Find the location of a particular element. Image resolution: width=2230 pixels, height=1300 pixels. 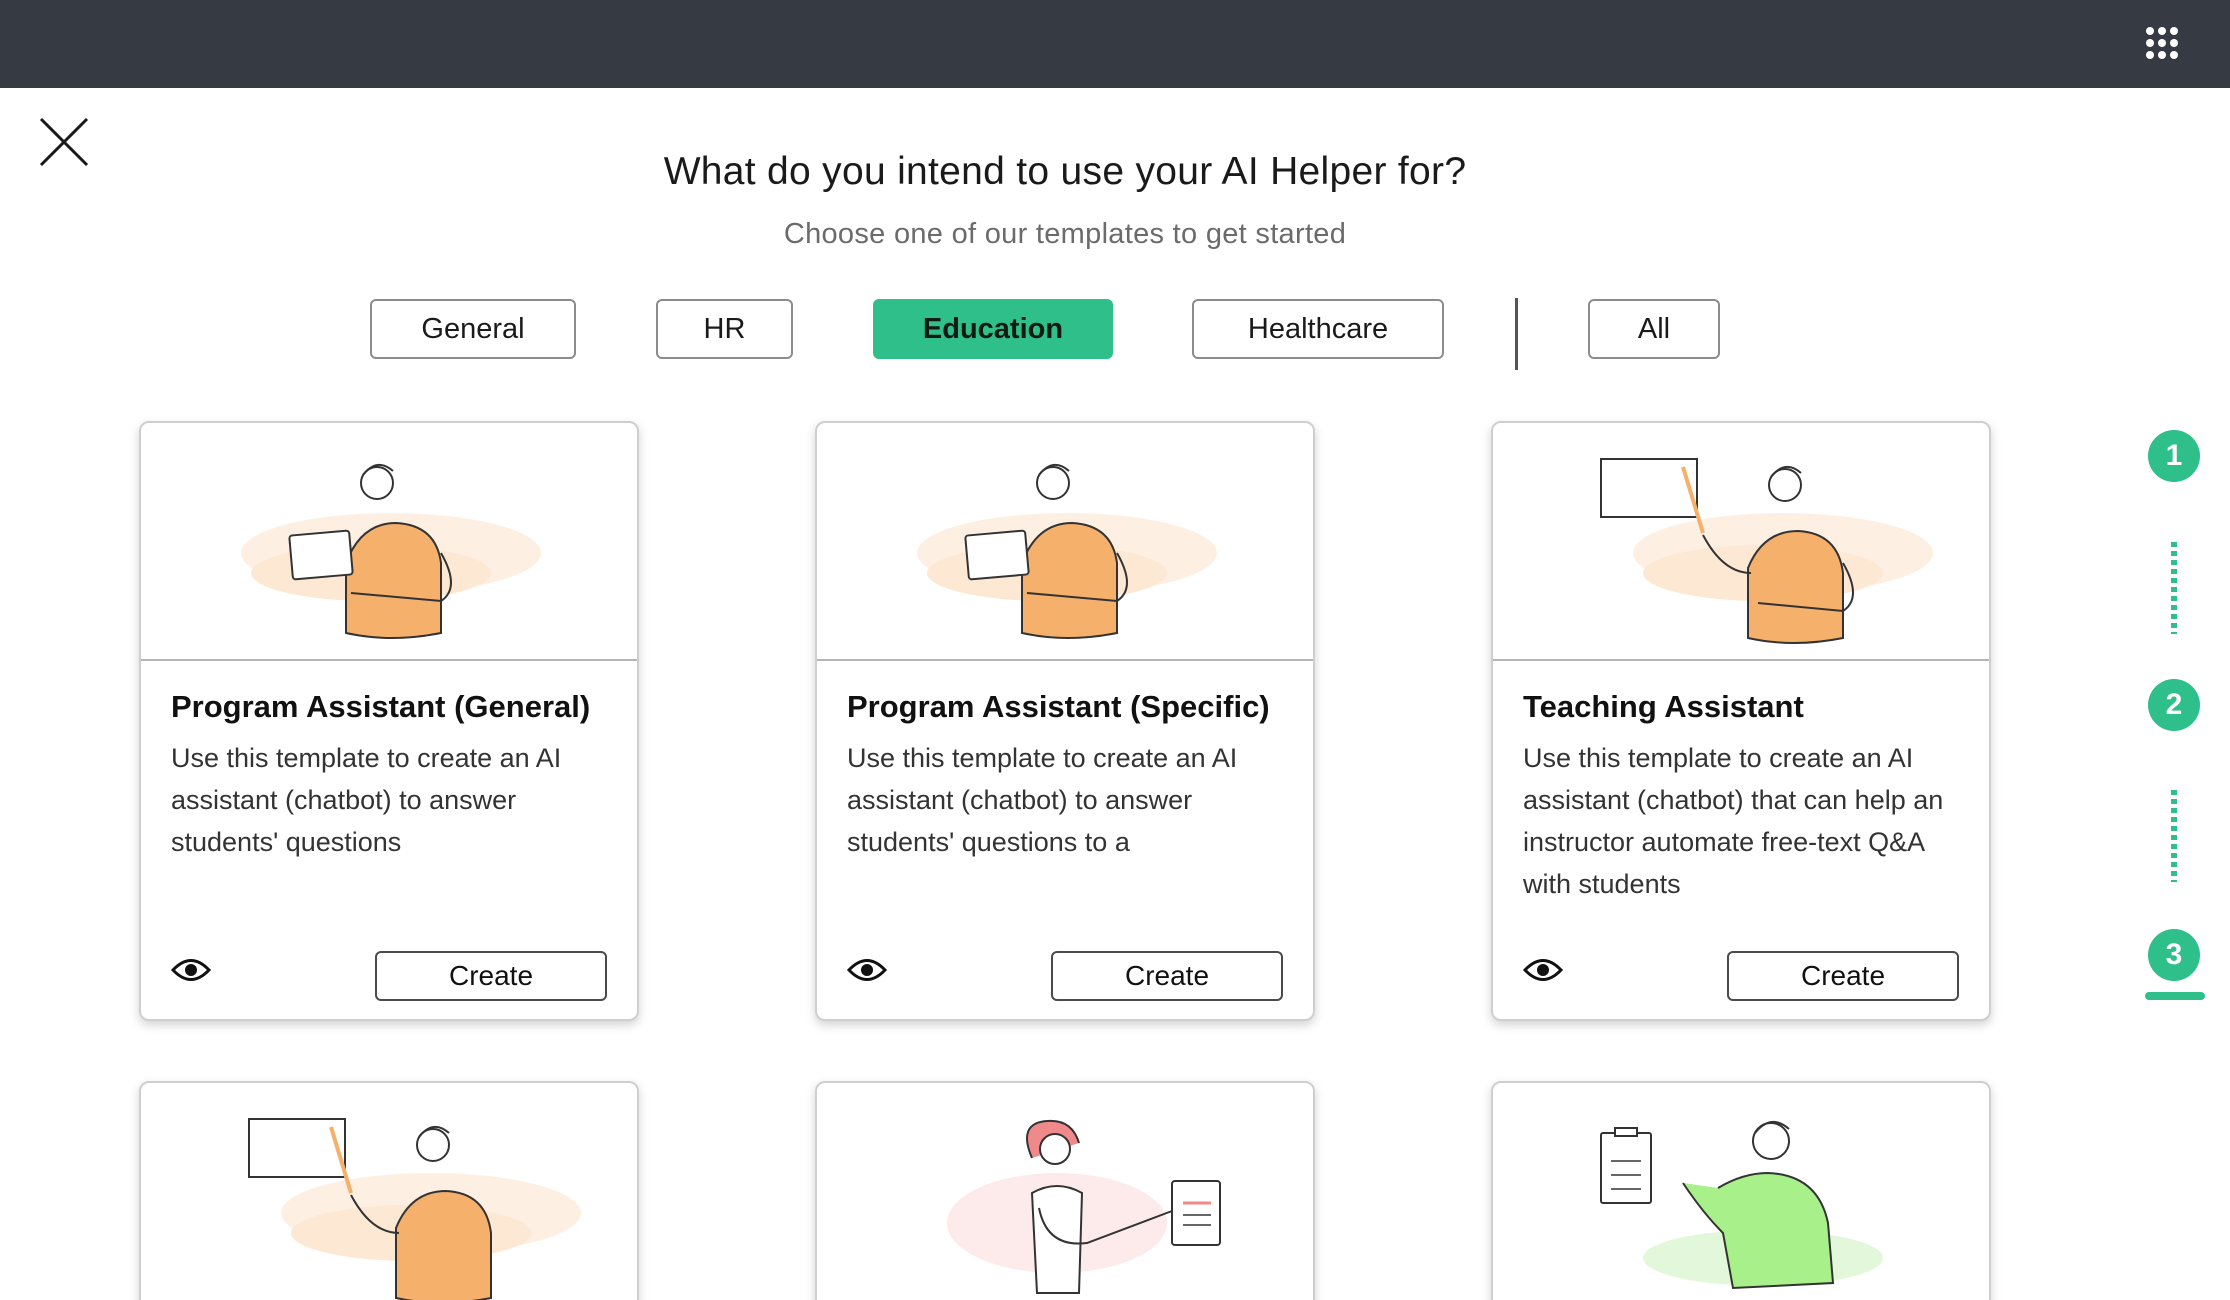

active-step-indicator is located at coordinates (2175, 996).